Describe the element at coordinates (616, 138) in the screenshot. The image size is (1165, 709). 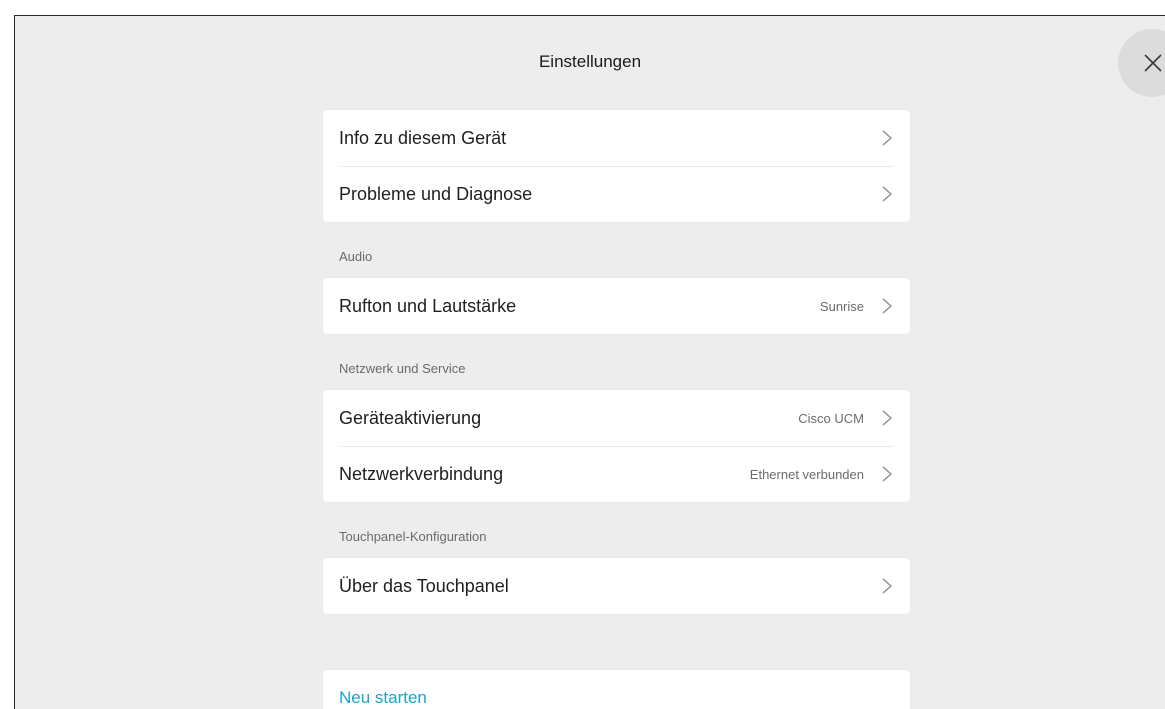
I see `menu-item-about-device: Info zu diesem Gerät` at that location.